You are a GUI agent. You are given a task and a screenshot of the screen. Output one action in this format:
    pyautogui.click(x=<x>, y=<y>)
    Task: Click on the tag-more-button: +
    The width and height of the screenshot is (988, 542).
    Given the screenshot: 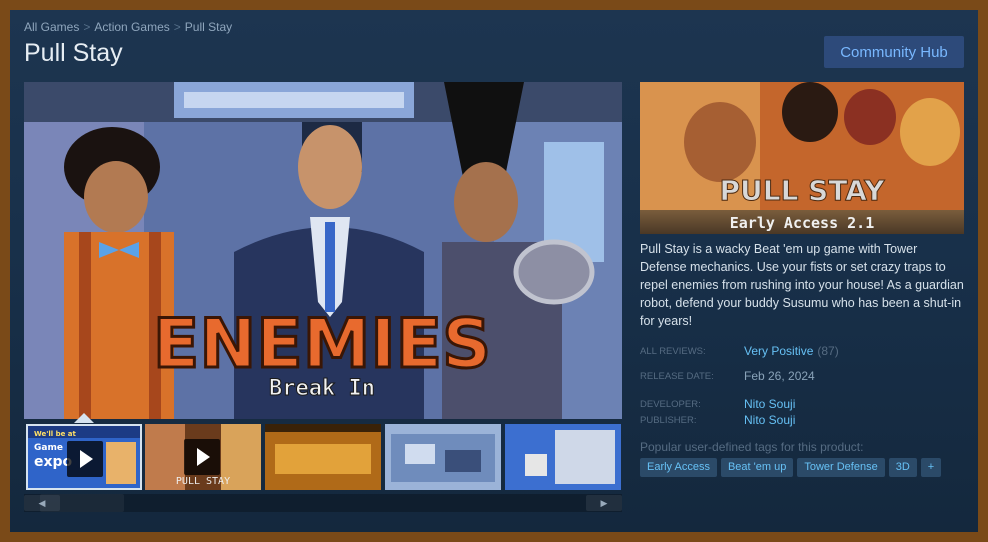 What is the action you would take?
    pyautogui.click(x=931, y=467)
    